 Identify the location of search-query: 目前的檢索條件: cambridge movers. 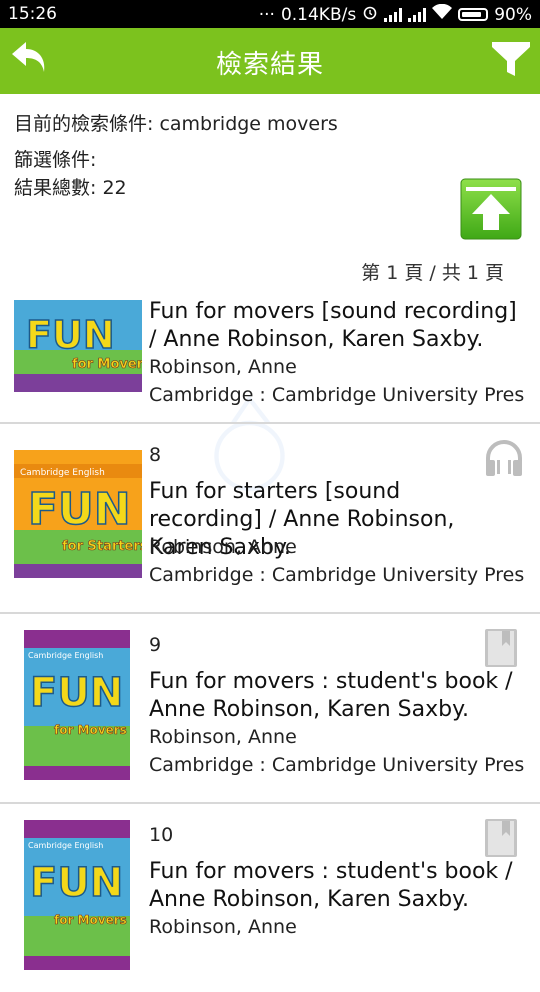
(176, 124).